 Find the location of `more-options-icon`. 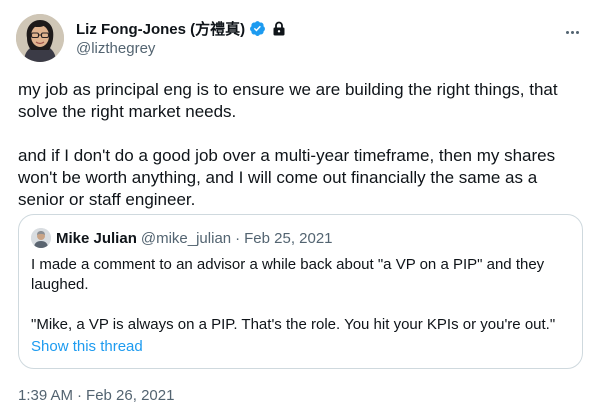

more-options-icon is located at coordinates (572, 32).